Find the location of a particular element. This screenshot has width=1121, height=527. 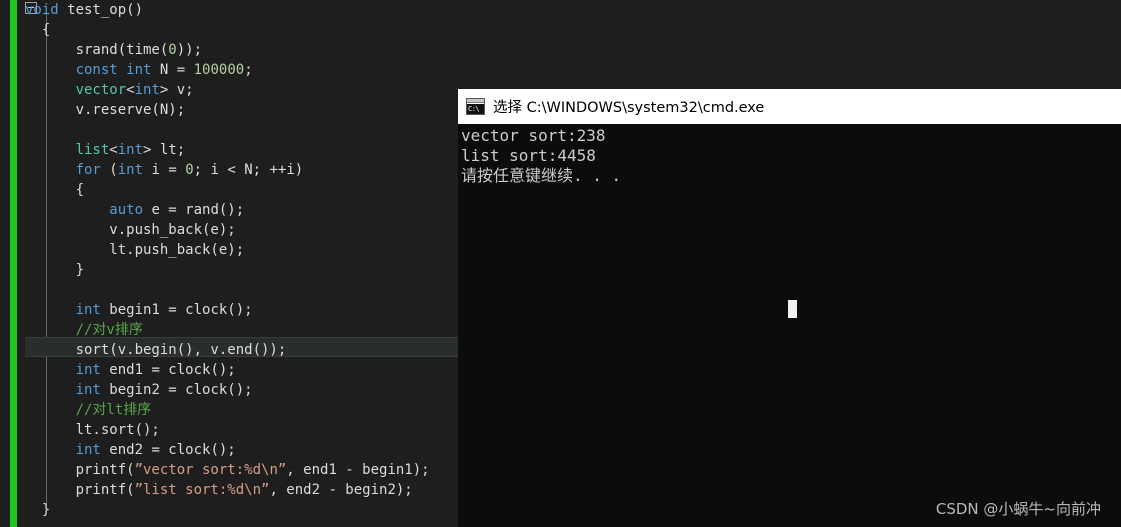

code-line: v.push_back(e); is located at coordinates (229, 230).